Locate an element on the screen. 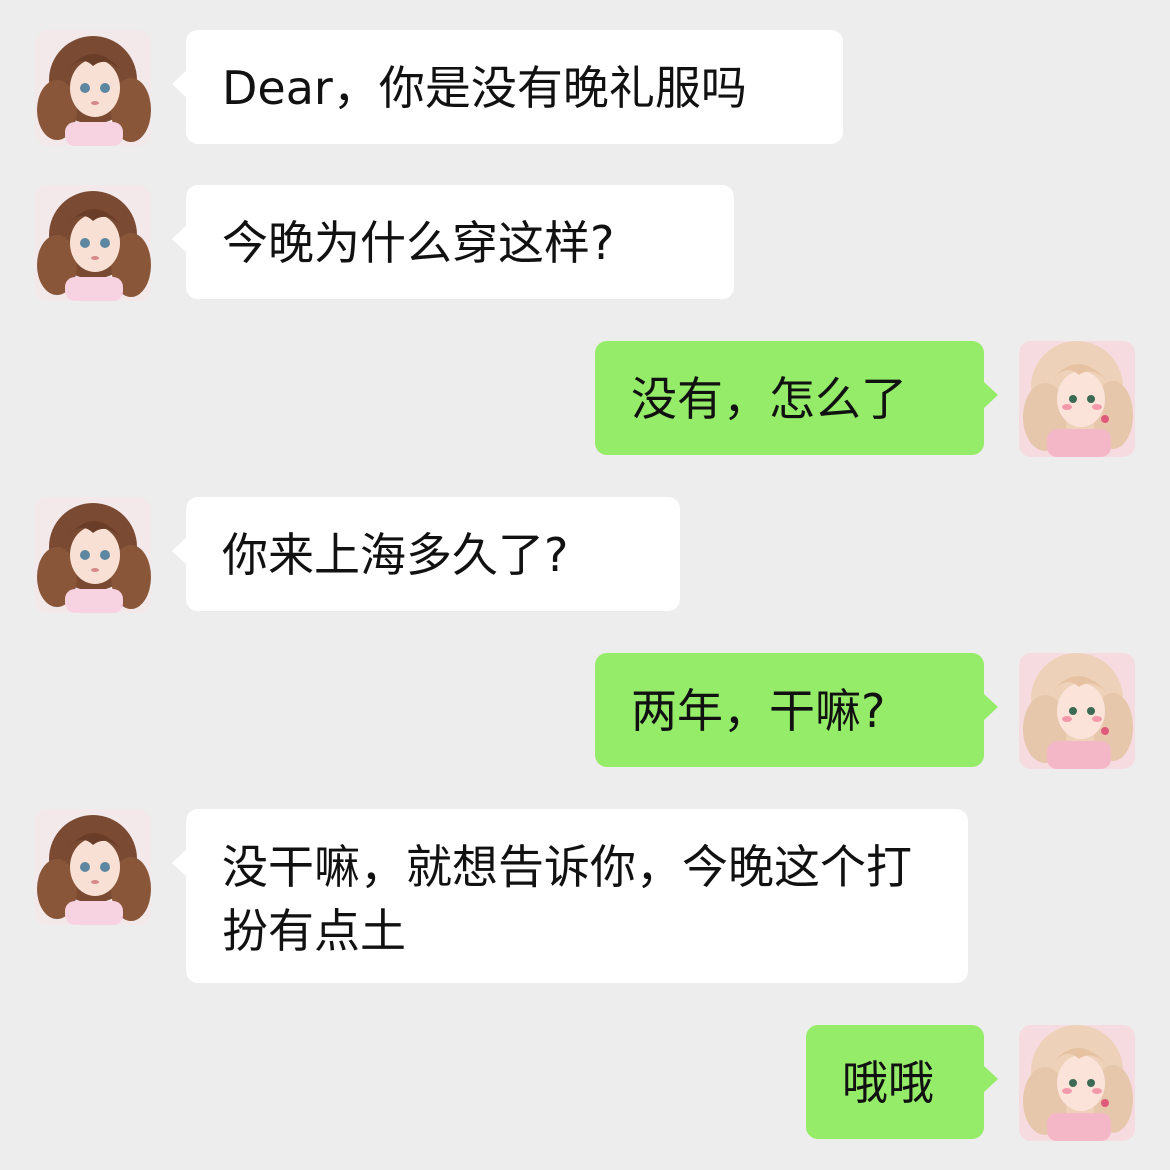 Image resolution: width=1170 pixels, height=1170 pixels. message-text: 哦哦 is located at coordinates (888, 1083).